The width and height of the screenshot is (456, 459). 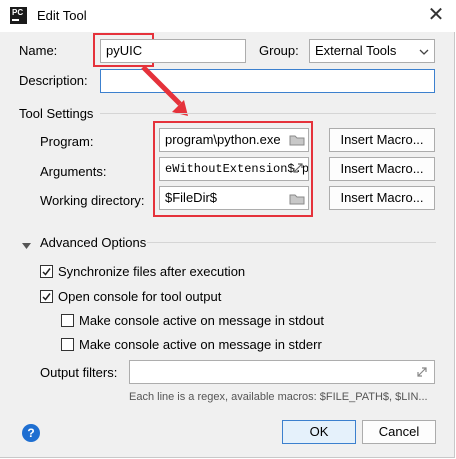 What do you see at coordinates (79, 372) in the screenshot?
I see `output-filters-label: Output filters:` at bounding box center [79, 372].